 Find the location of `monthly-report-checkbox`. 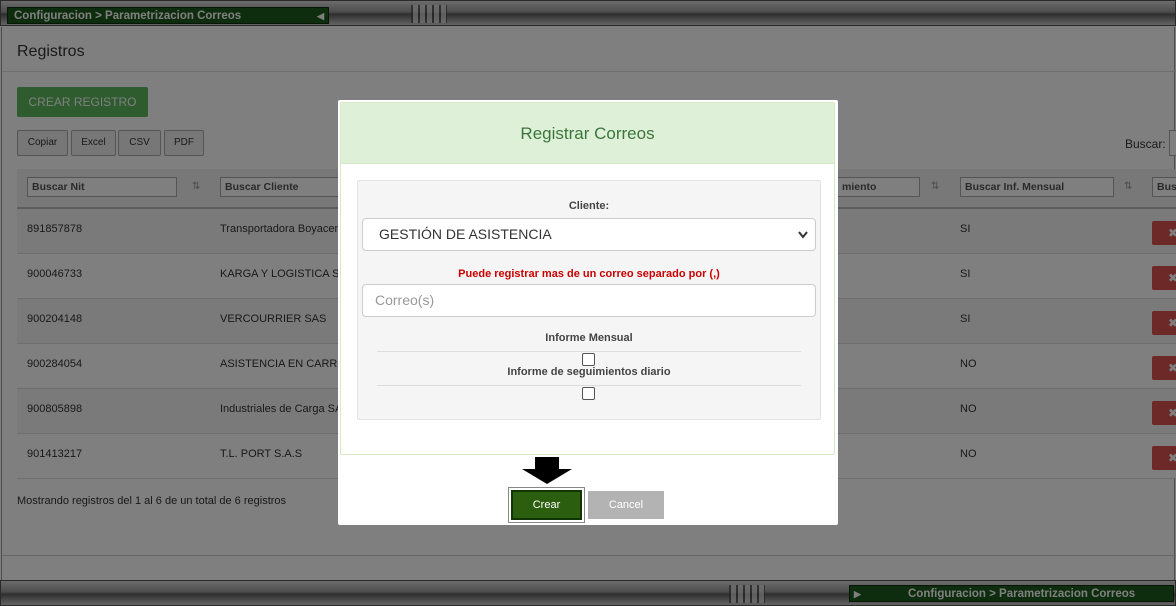

monthly-report-checkbox is located at coordinates (588, 359).